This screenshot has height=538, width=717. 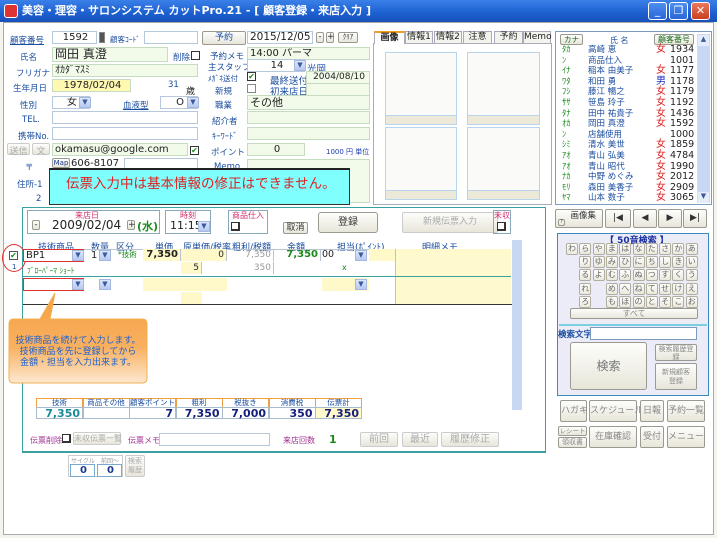 What do you see at coordinates (616, 411) in the screenshot?
I see `schedule-button: スケジュール` at bounding box center [616, 411].